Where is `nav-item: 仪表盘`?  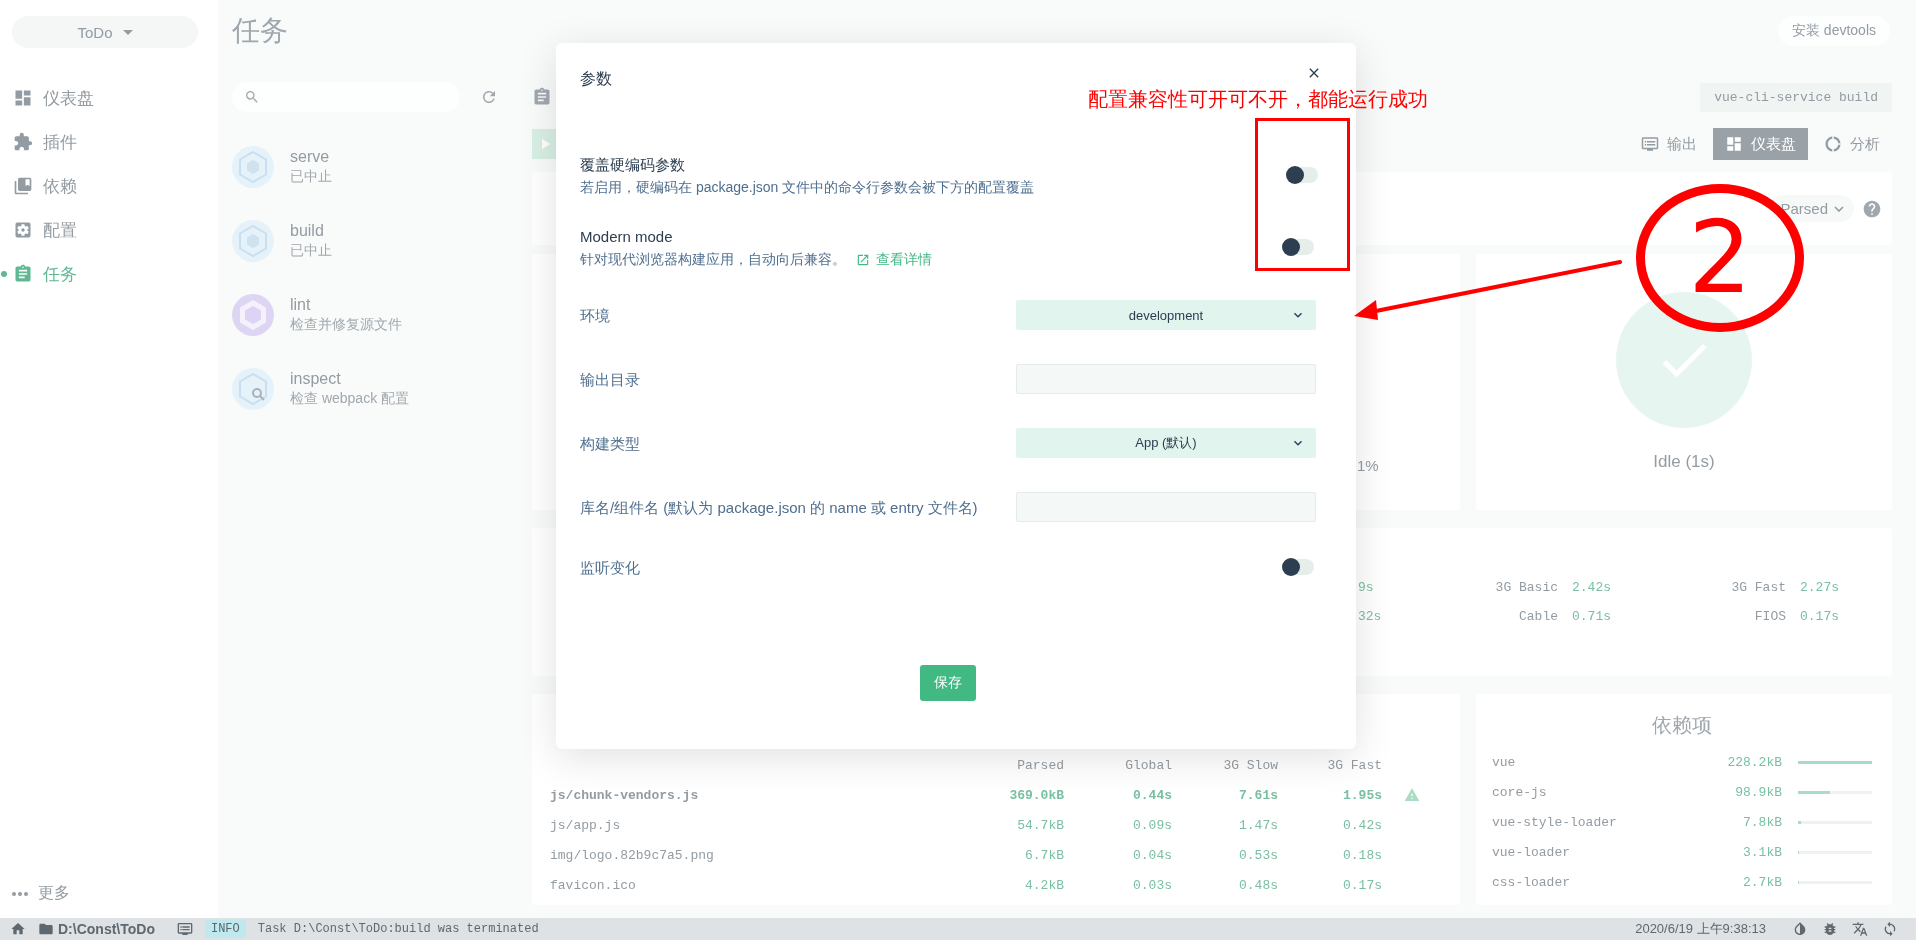 nav-item: 仪表盘 is located at coordinates (109, 98).